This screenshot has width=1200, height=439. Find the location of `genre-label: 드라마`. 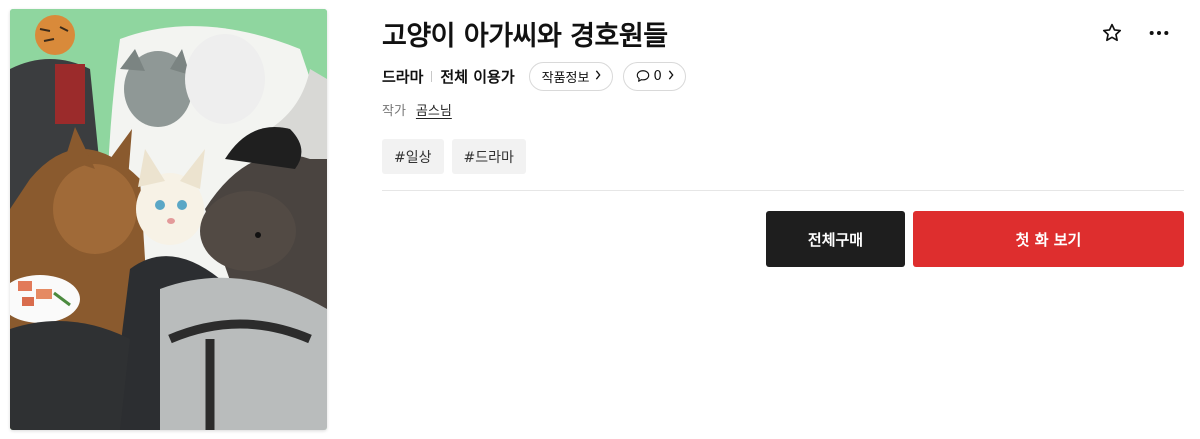

genre-label: 드라마 is located at coordinates (403, 76).